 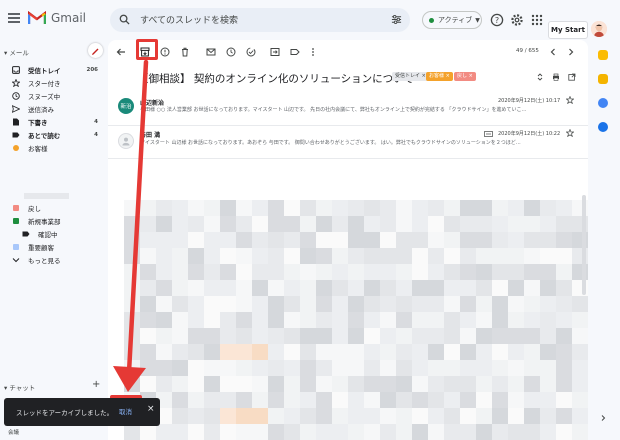 I want to click on apps-grid-icon, so click(x=537, y=20).